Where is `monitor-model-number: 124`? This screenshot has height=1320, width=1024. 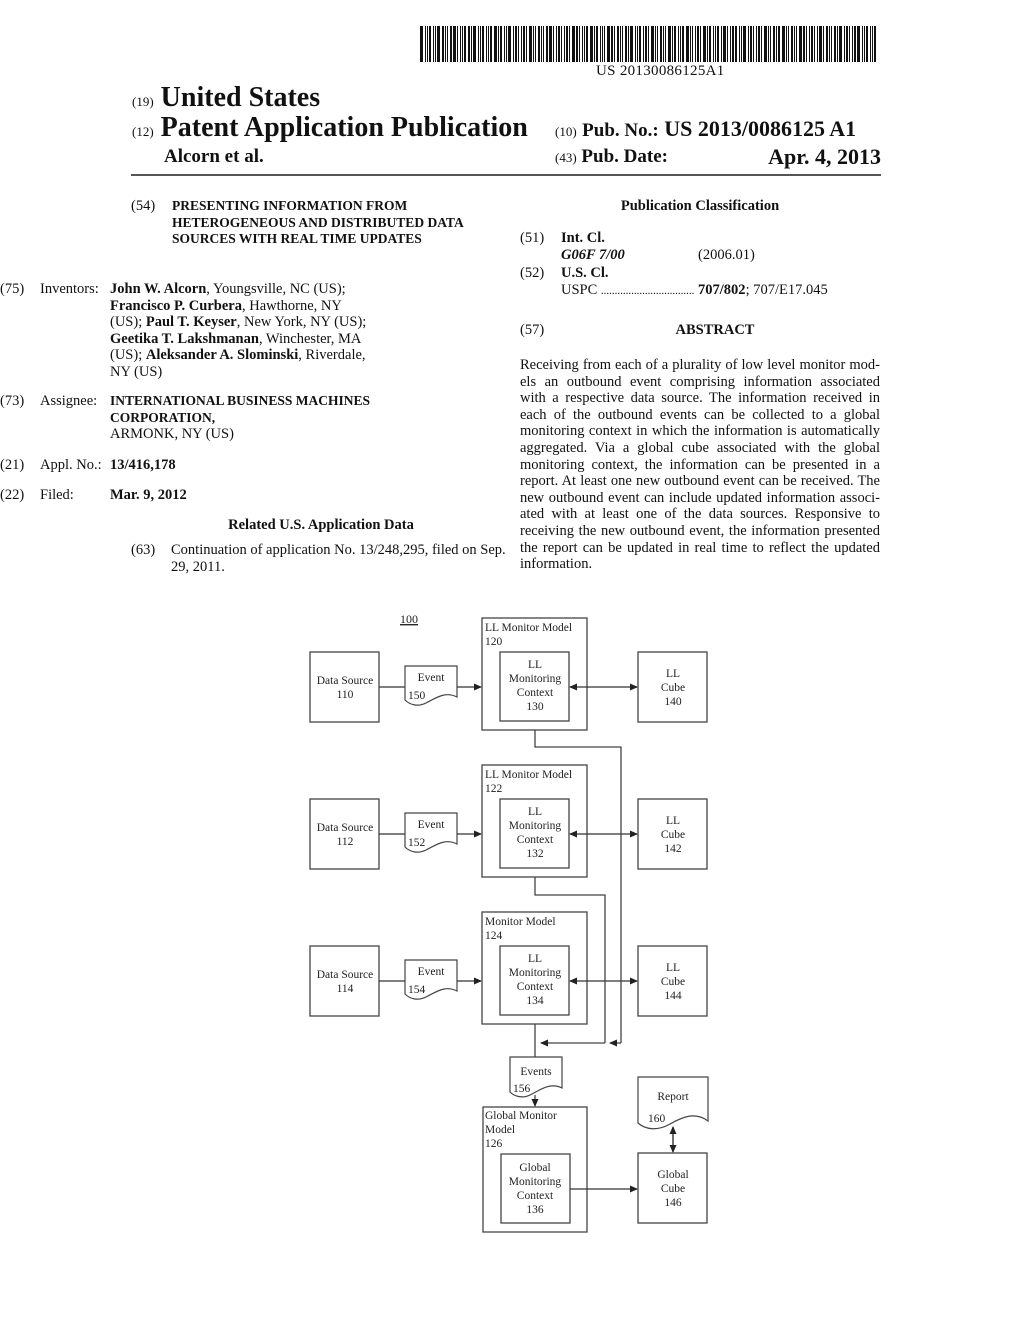 monitor-model-number: 124 is located at coordinates (494, 936).